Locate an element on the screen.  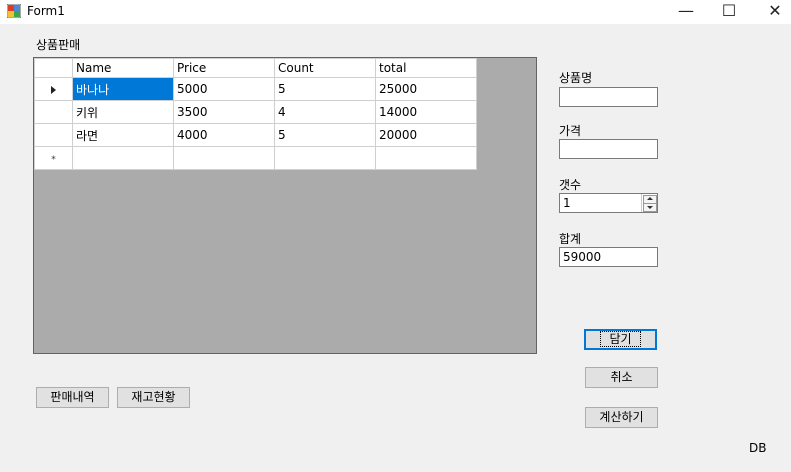
grid-header-row: Name Price Count total is located at coordinates (255, 68).